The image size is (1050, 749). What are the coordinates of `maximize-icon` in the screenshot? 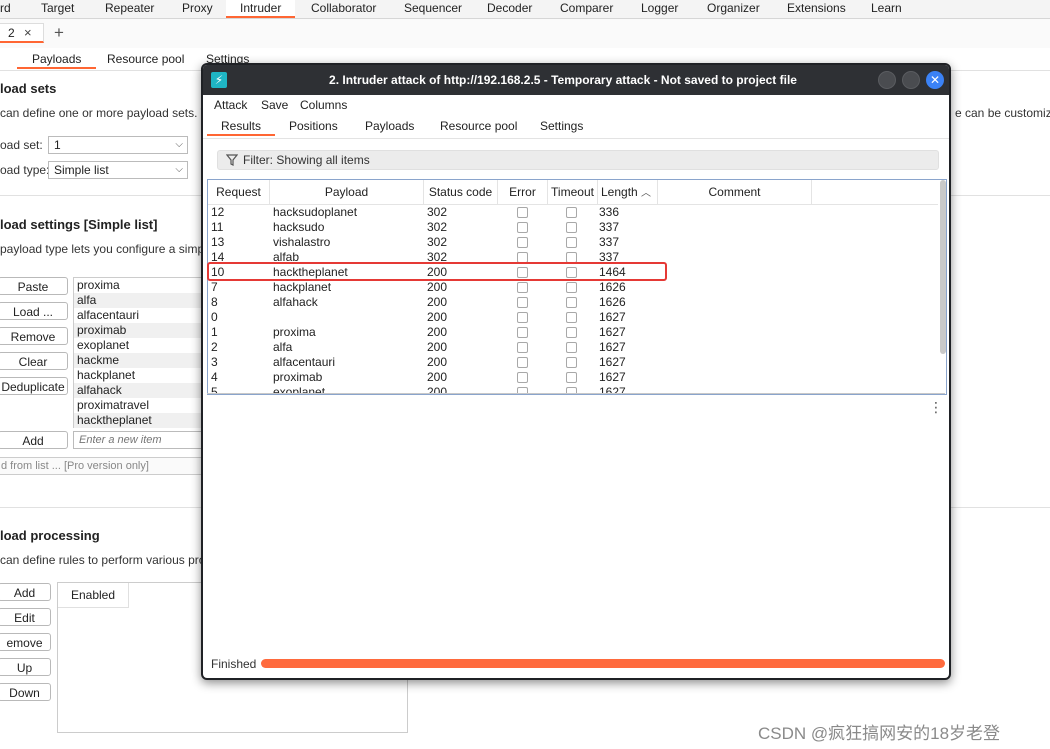 It's located at (911, 80).